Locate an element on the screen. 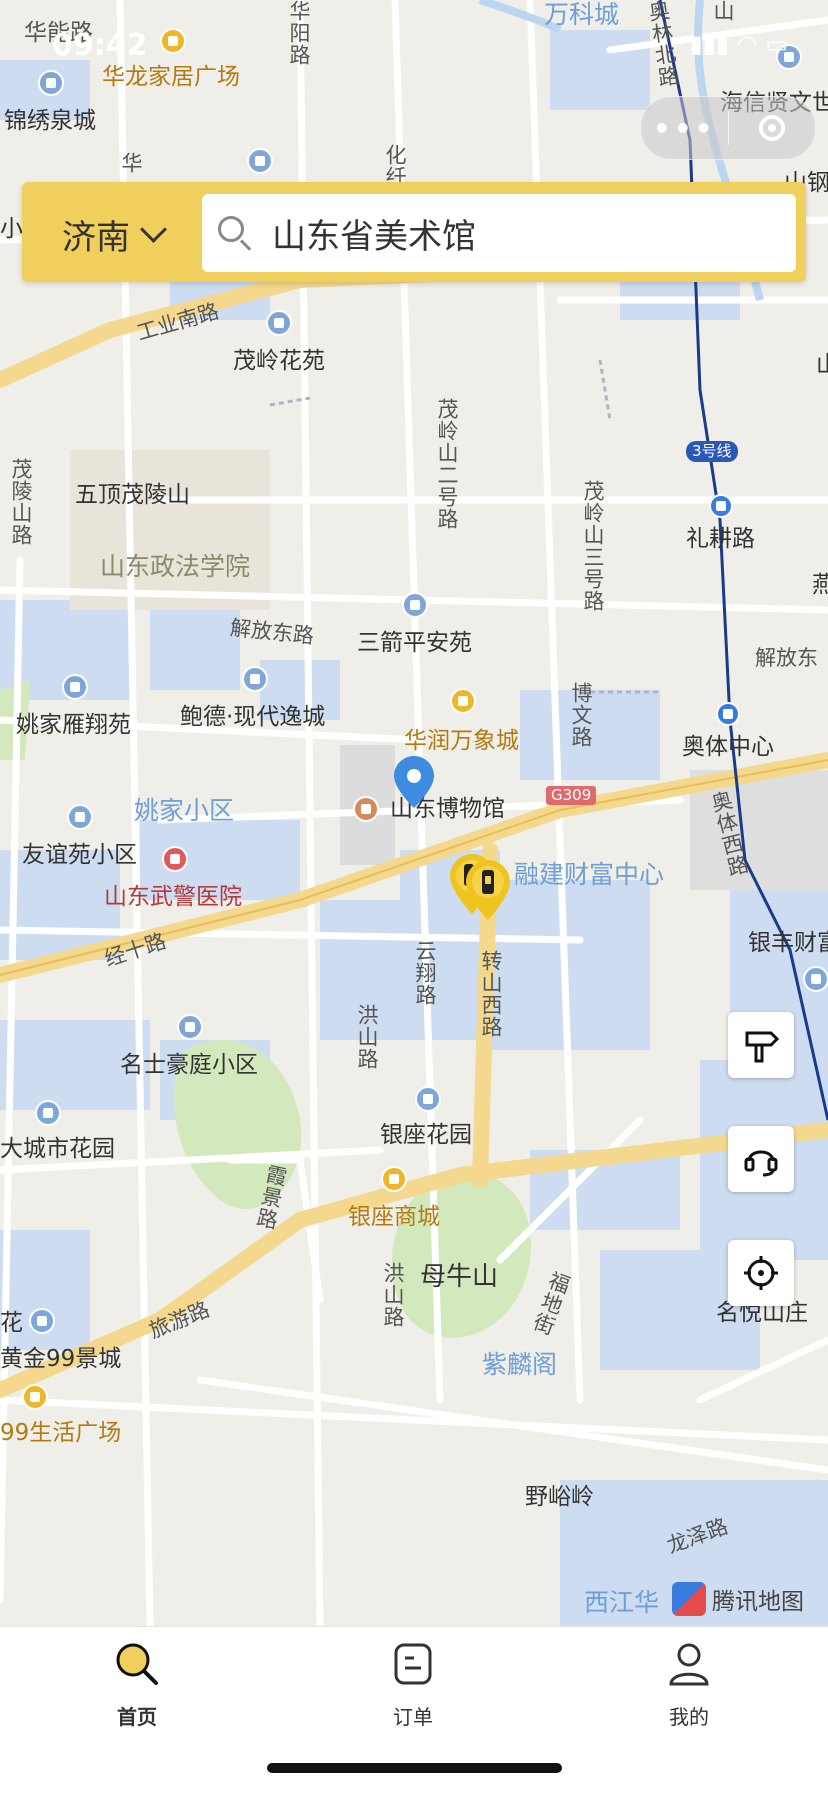 Image resolution: width=828 pixels, height=1793 pixels. map-label: 三箭平安苑 is located at coordinates (414, 643).